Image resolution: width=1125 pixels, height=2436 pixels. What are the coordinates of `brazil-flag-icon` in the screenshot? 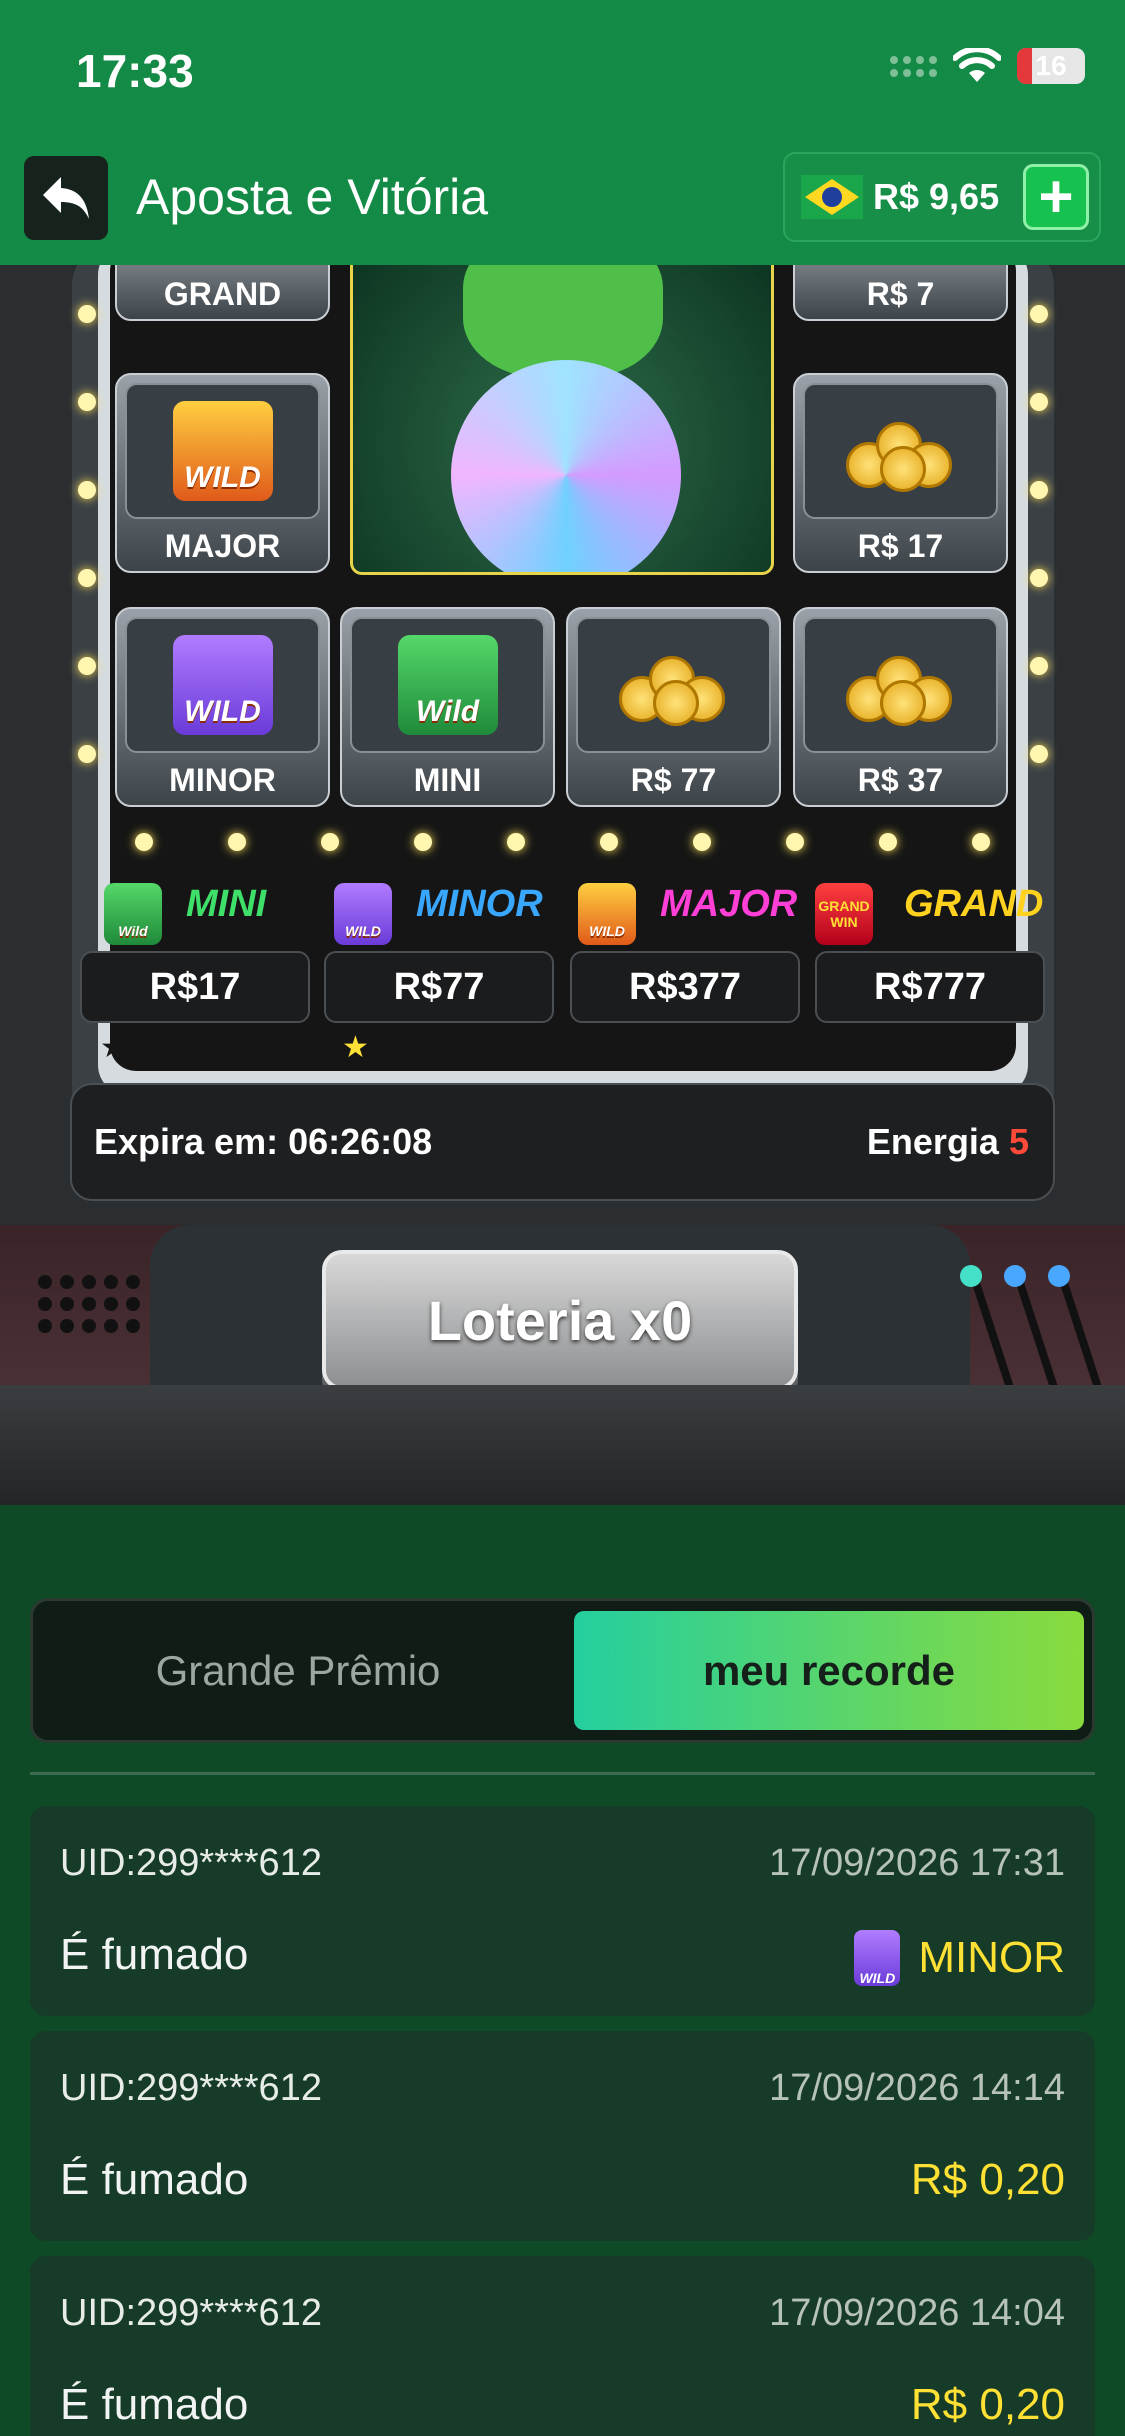 It's located at (832, 197).